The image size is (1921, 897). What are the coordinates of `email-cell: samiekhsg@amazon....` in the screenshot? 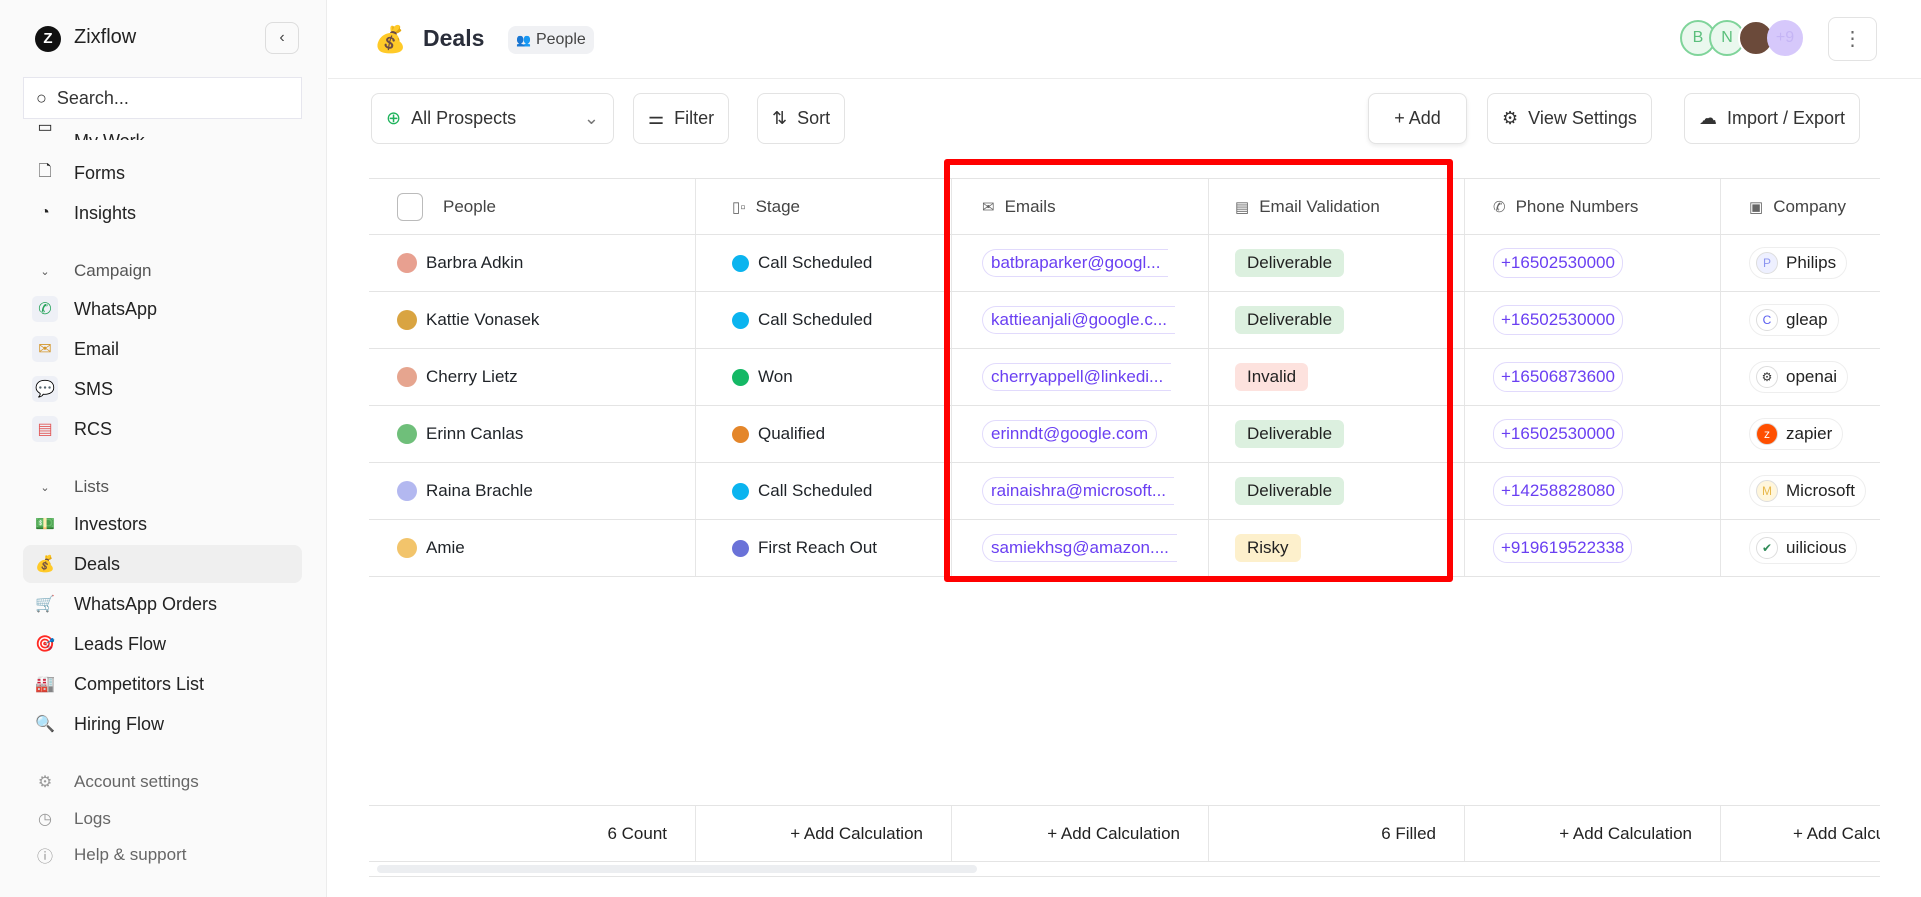 It's located at (1080, 548).